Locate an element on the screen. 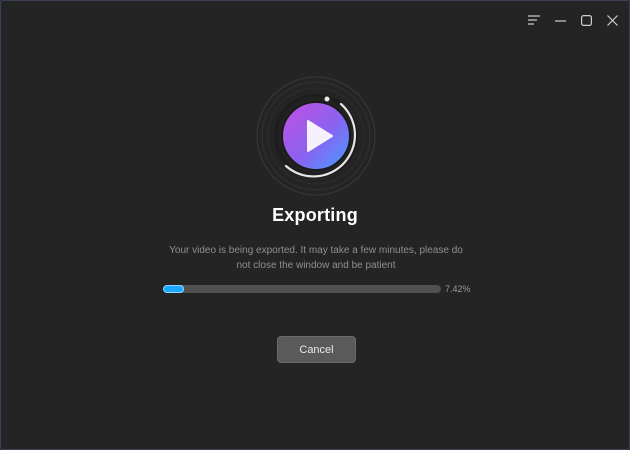  export-progress-fill is located at coordinates (173, 289).